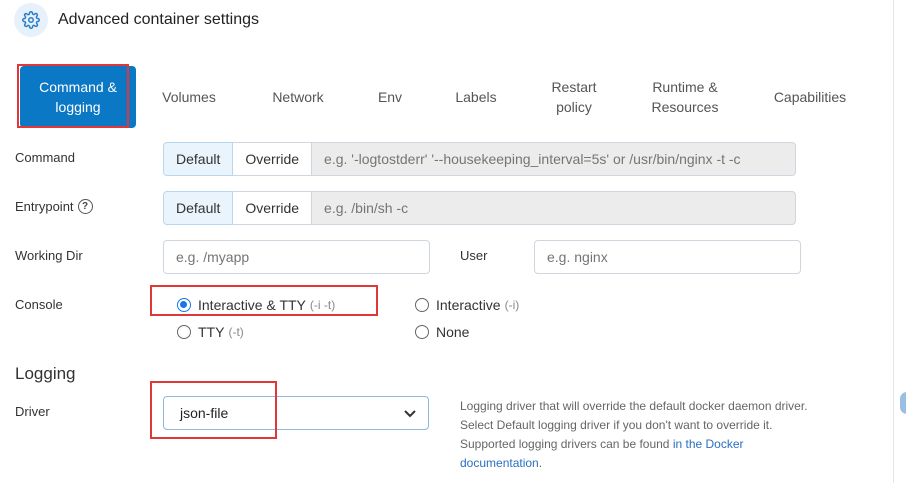 Image resolution: width=906 pixels, height=483 pixels. Describe the element at coordinates (45, 157) in the screenshot. I see `command-label: Command` at that location.